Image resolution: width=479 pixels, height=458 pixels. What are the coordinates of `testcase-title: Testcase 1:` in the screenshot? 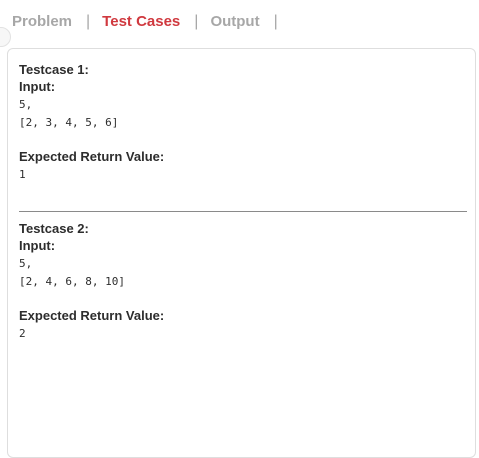 It's located at (54, 69).